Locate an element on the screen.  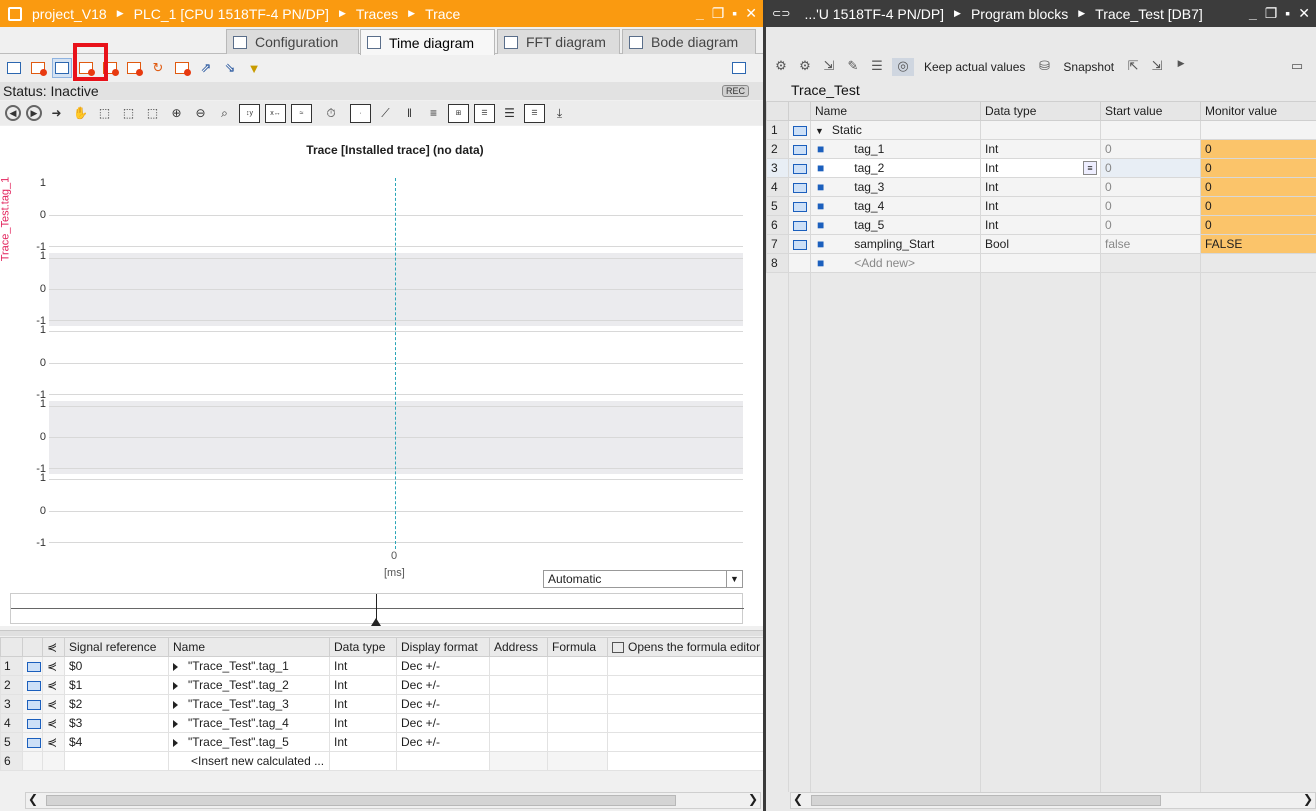
table-row: 8 ■ <Add new> is located at coordinates (1041, 263).